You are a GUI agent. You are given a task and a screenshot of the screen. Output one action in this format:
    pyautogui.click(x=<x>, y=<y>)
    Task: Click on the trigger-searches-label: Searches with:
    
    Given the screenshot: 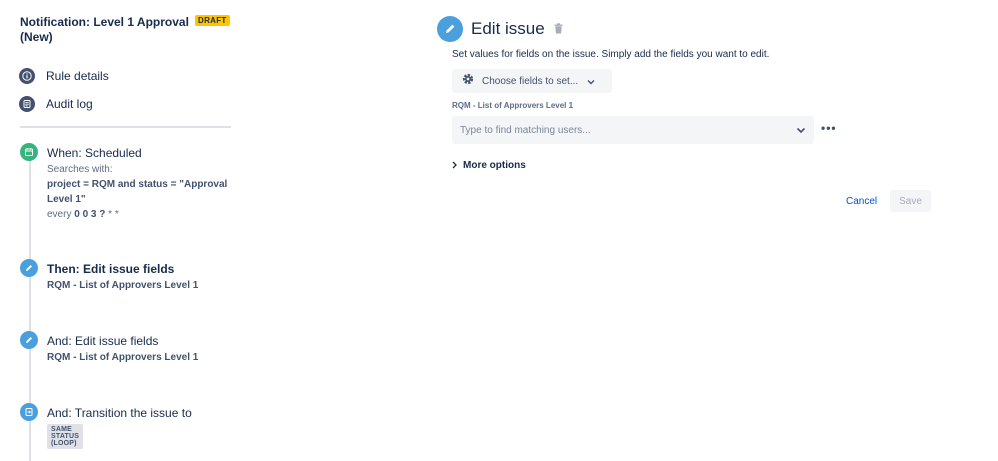 What is the action you would take?
    pyautogui.click(x=80, y=169)
    